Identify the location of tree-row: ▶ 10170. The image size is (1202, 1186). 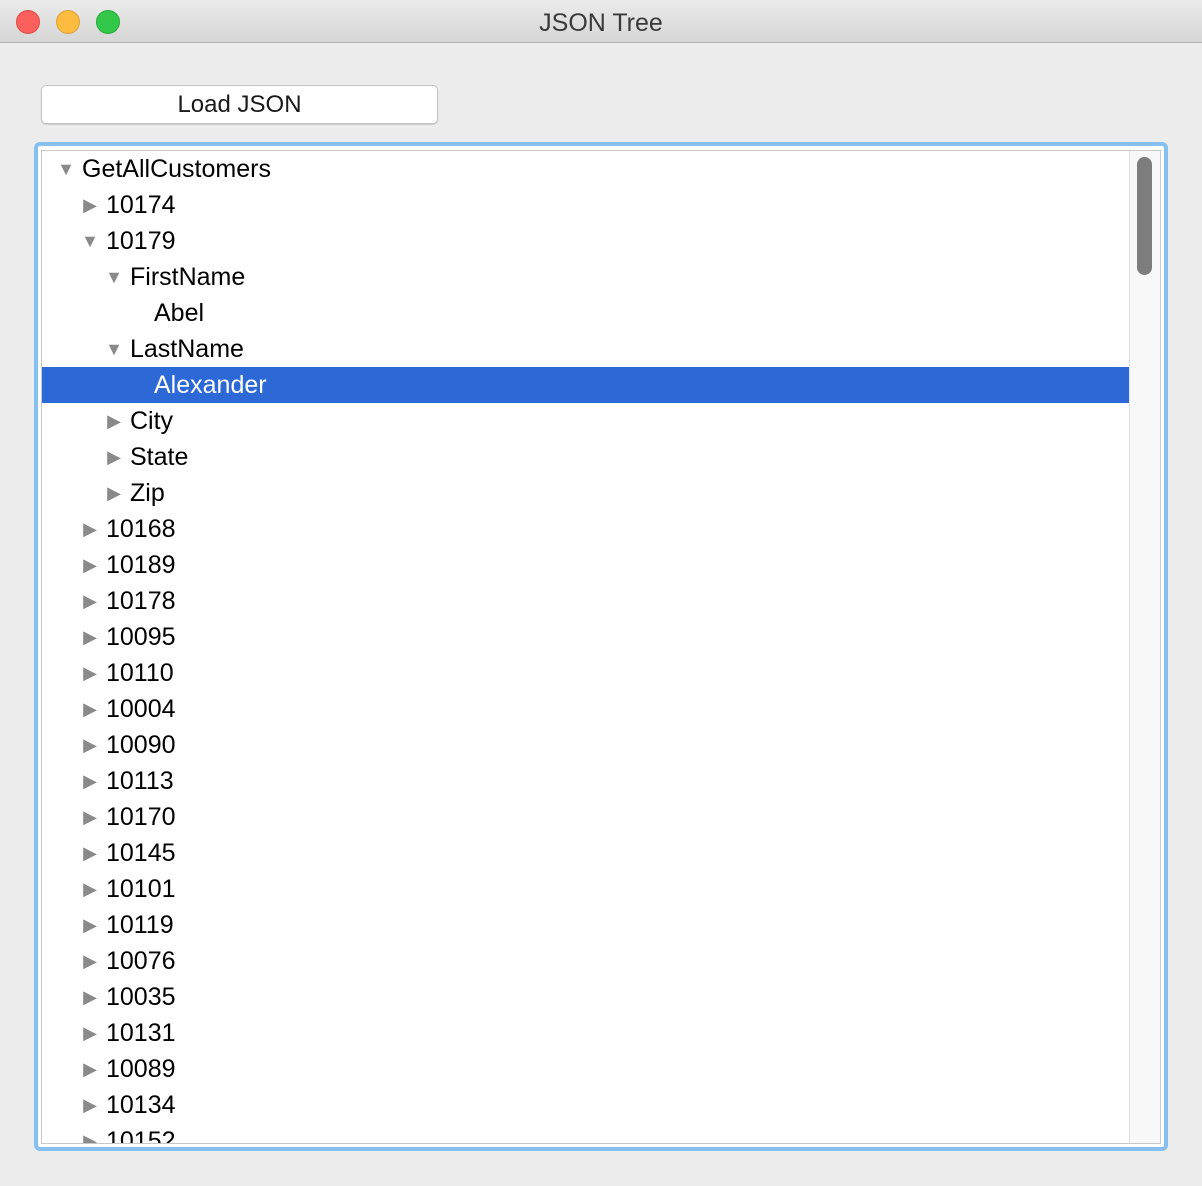
(585, 817).